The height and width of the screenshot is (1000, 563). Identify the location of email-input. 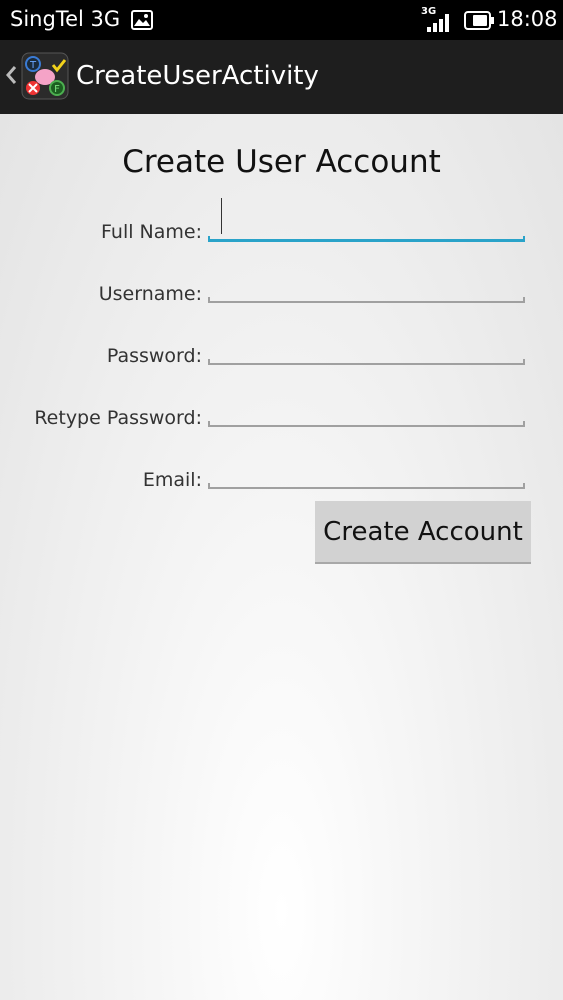
(366, 471).